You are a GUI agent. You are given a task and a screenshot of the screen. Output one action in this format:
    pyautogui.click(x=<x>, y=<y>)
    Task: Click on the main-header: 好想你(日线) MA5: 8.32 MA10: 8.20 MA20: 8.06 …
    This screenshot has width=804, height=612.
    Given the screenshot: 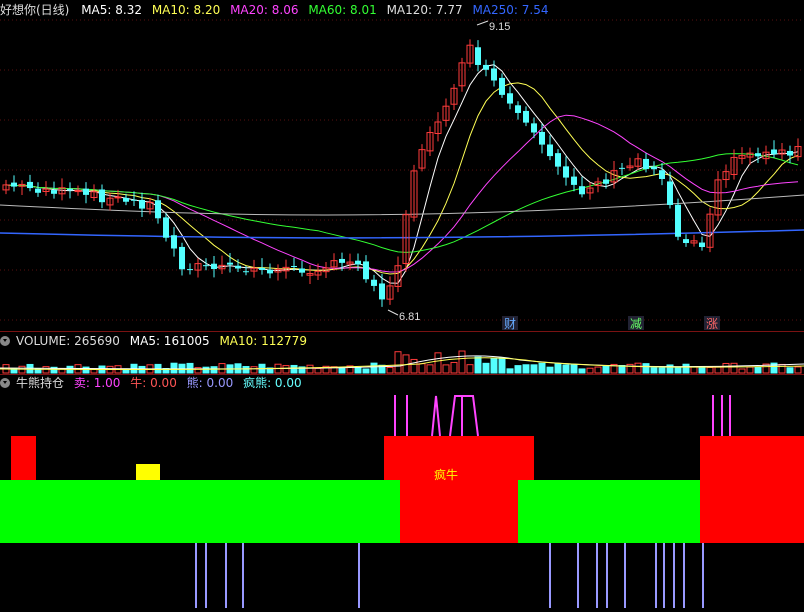 What is the action you would take?
    pyautogui.click(x=277, y=10)
    